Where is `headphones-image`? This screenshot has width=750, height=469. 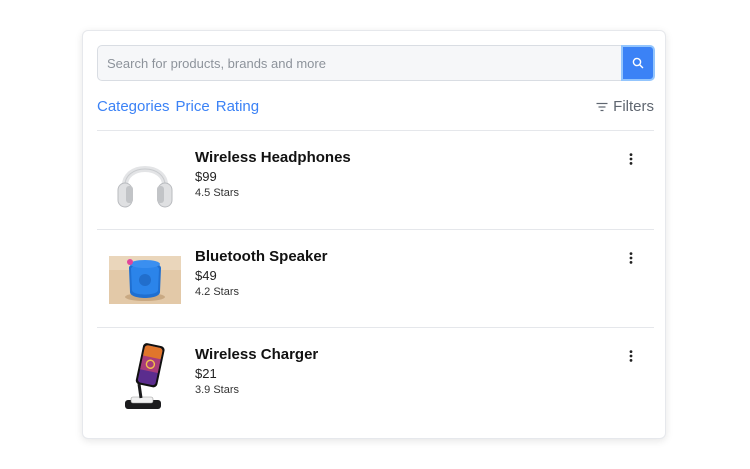 headphones-image is located at coordinates (145, 181).